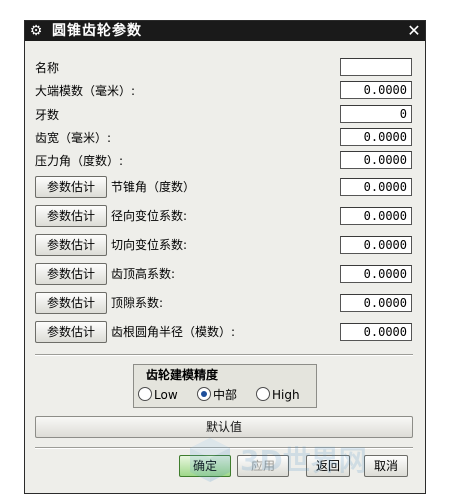  What do you see at coordinates (182, 375) in the screenshot?
I see `precision-title: 齿轮建模精度` at bounding box center [182, 375].